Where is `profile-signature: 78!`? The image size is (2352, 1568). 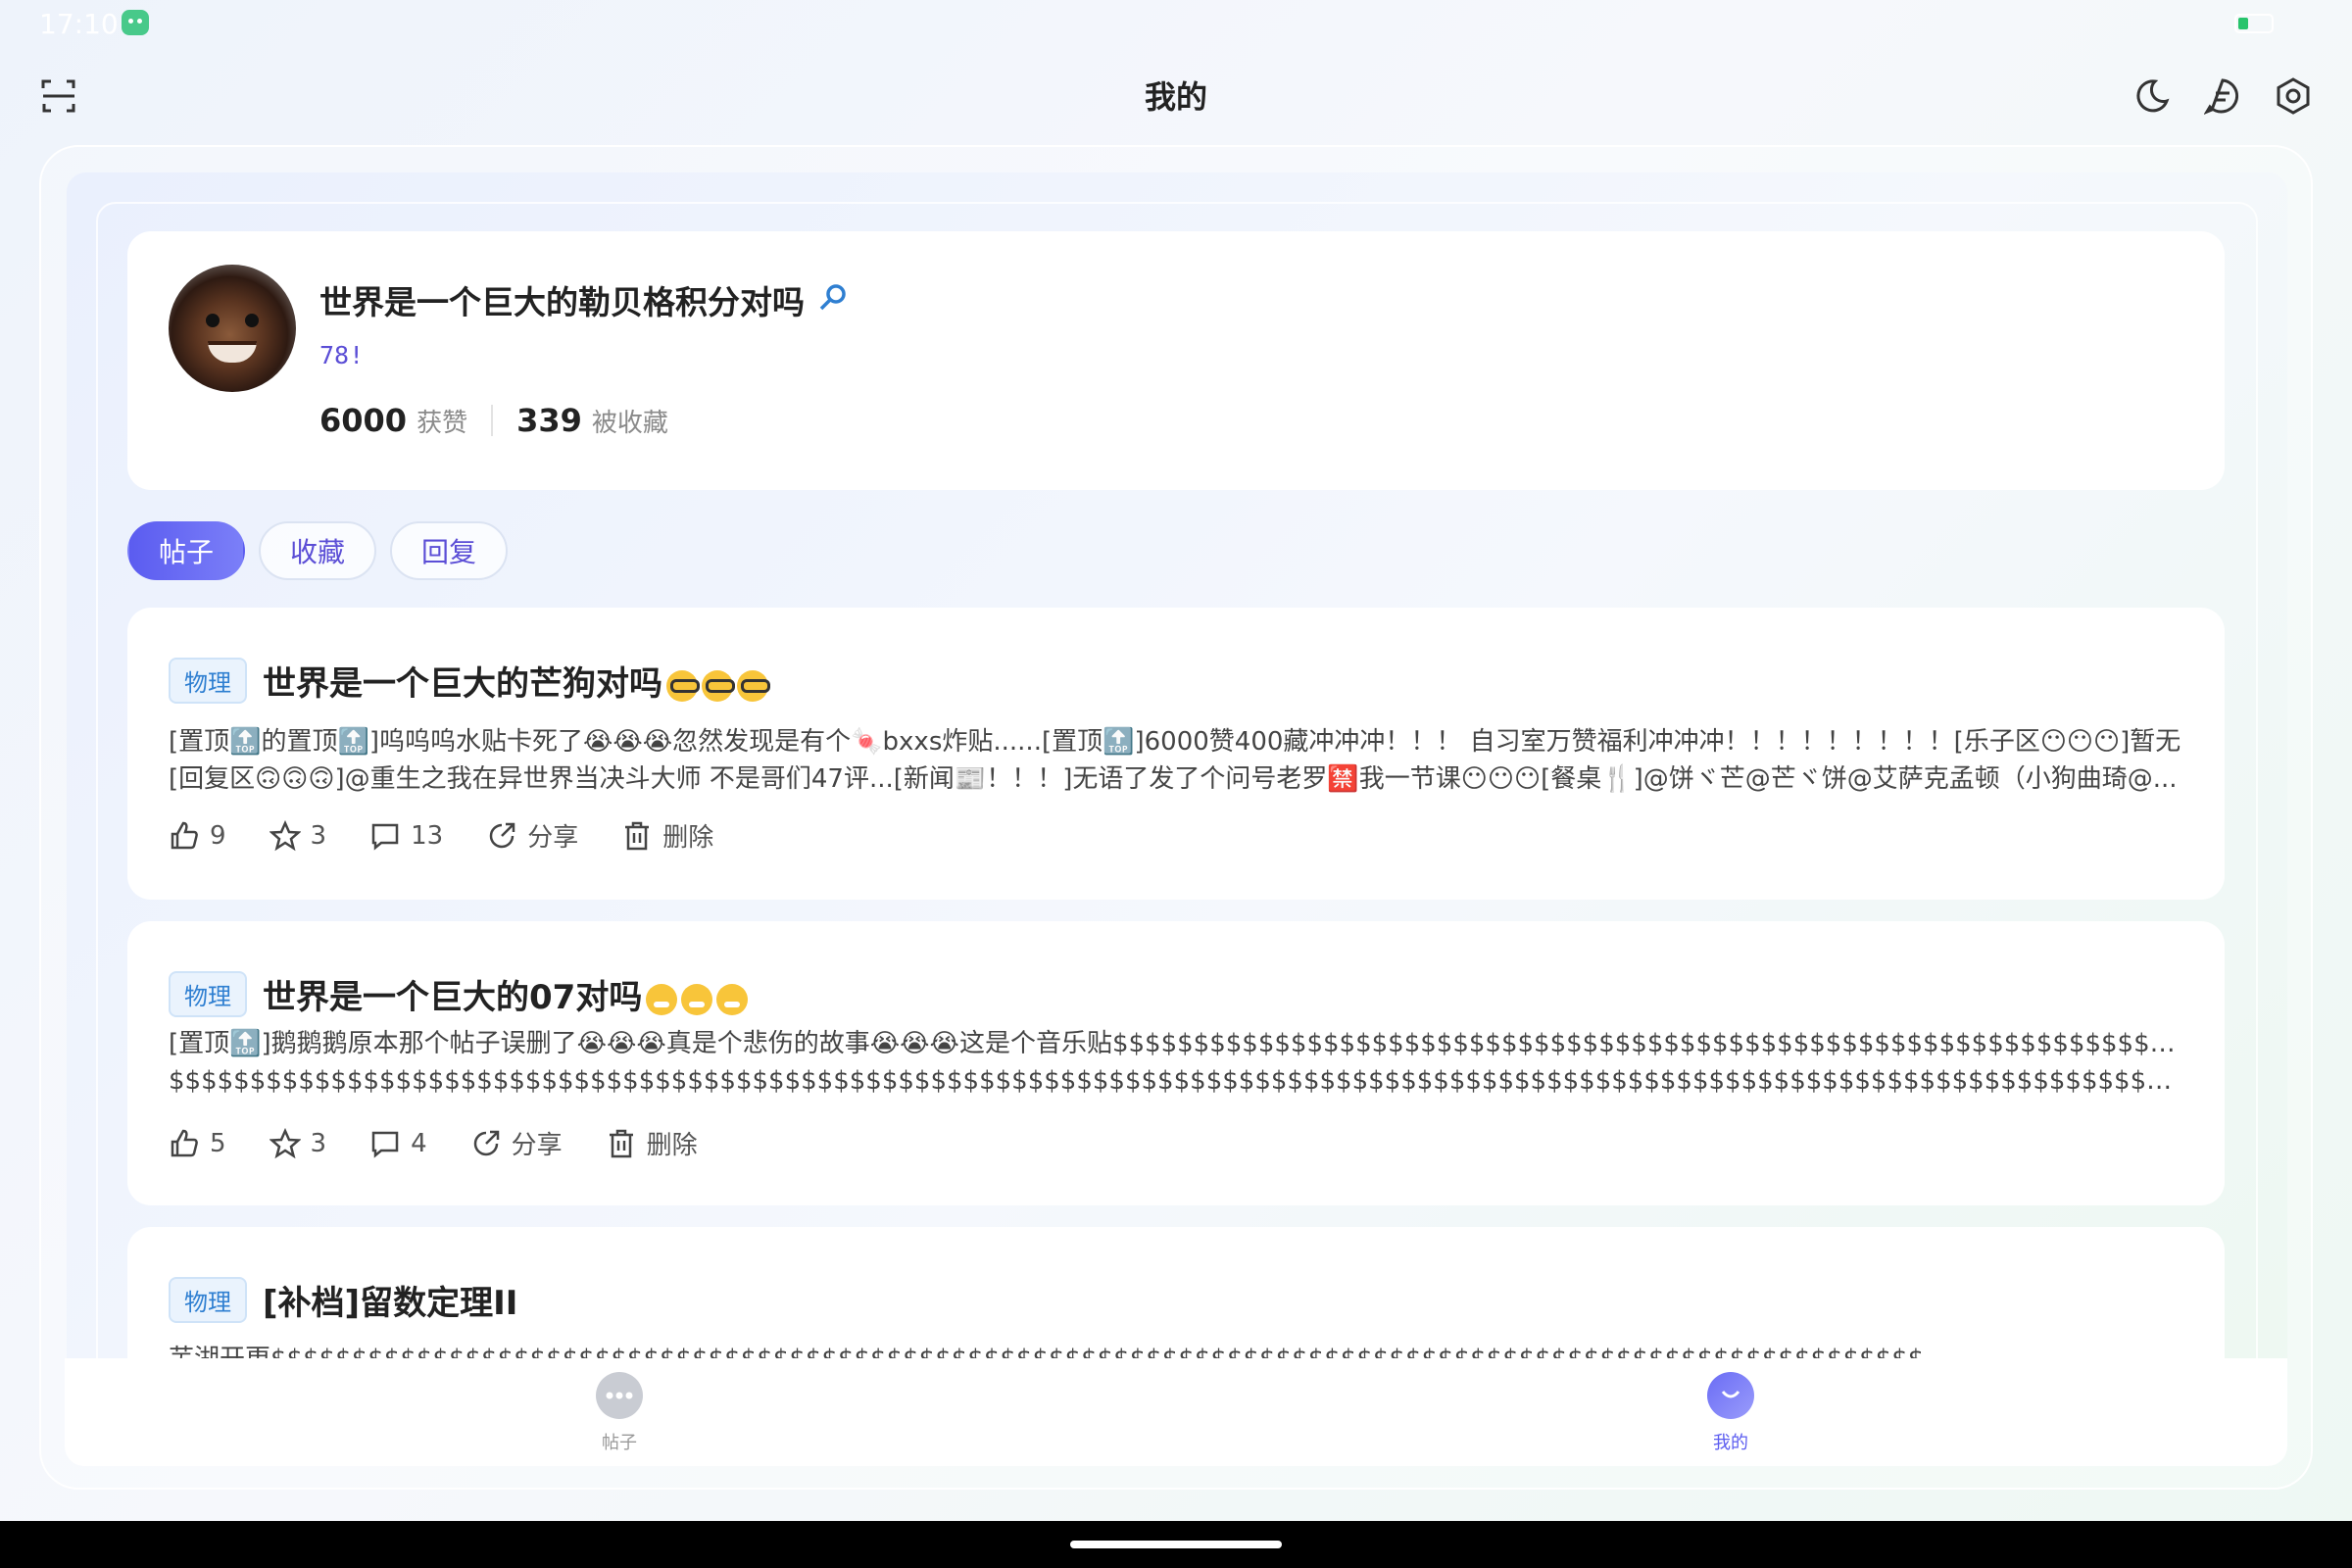
profile-signature: 78! is located at coordinates (342, 355).